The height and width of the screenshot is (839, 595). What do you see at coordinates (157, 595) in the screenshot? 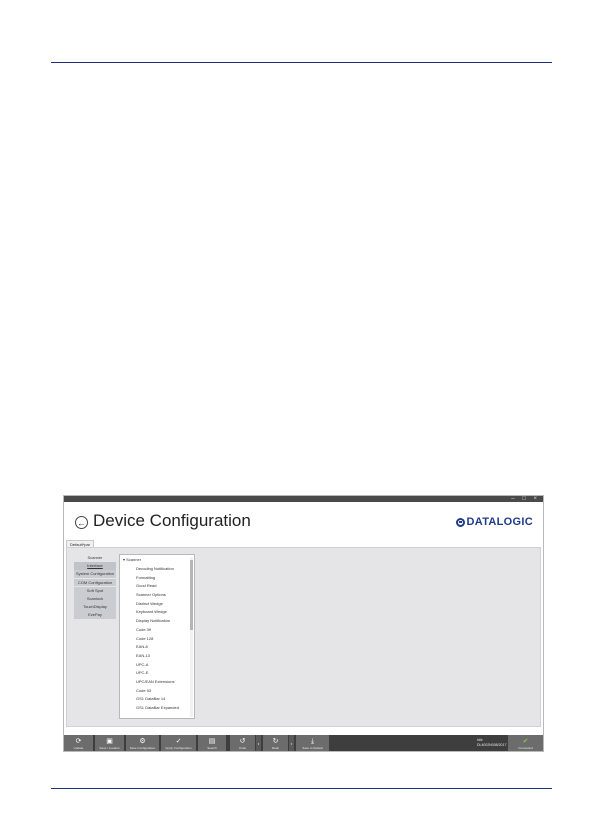
I see `tree-item: Scanner Options` at bounding box center [157, 595].